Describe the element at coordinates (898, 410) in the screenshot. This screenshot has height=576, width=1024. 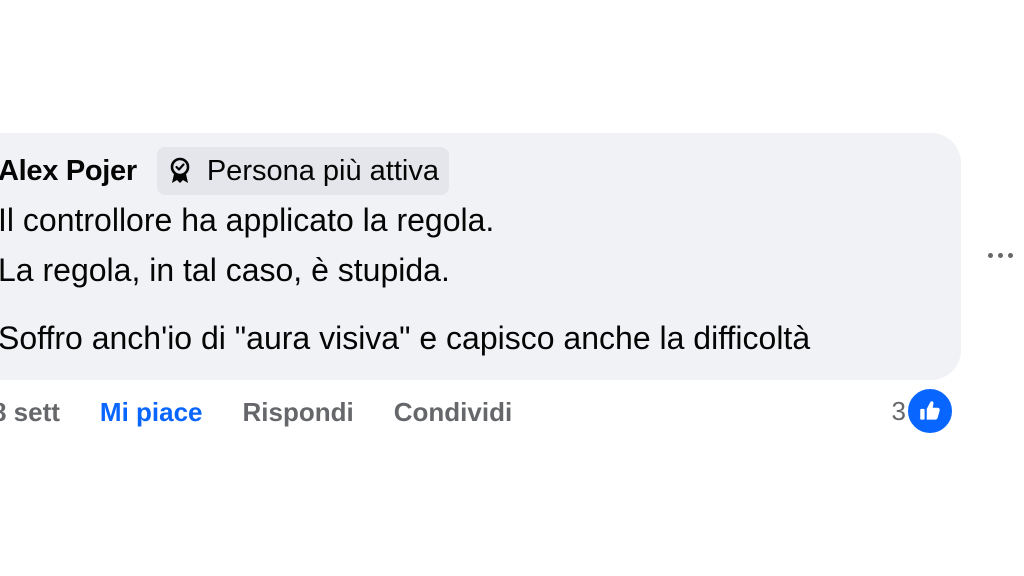
I see `reaction-count: 3` at that location.